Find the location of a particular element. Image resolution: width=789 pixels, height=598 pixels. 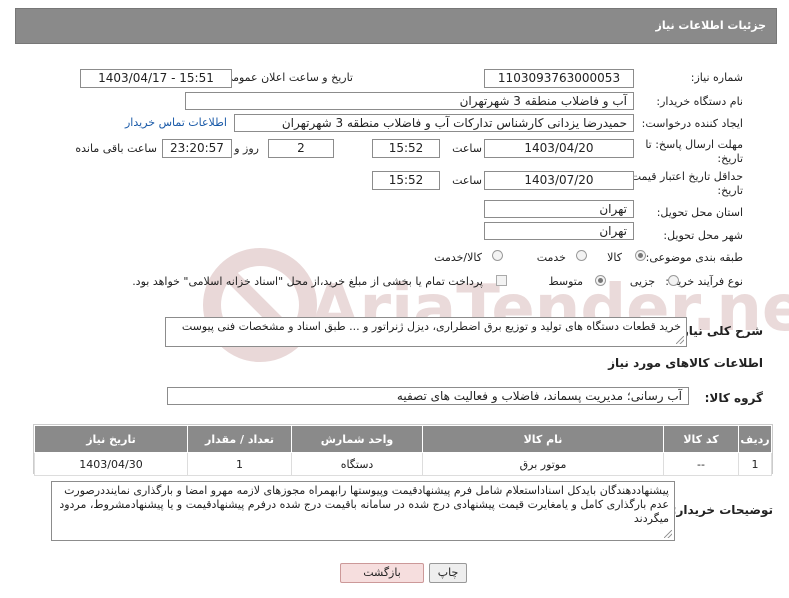

description-label: شرح کلی نیاز: is located at coordinates (720, 331).